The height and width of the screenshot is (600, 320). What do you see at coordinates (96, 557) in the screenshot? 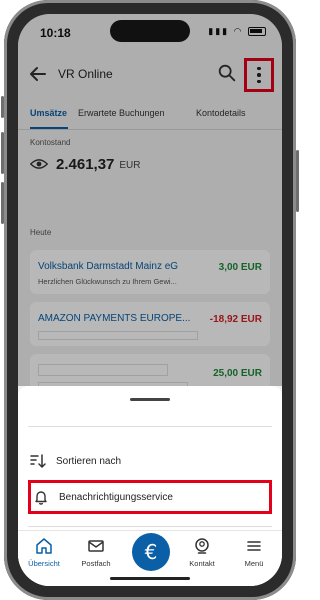
I see `nav-postfach: Postfach` at bounding box center [96, 557].